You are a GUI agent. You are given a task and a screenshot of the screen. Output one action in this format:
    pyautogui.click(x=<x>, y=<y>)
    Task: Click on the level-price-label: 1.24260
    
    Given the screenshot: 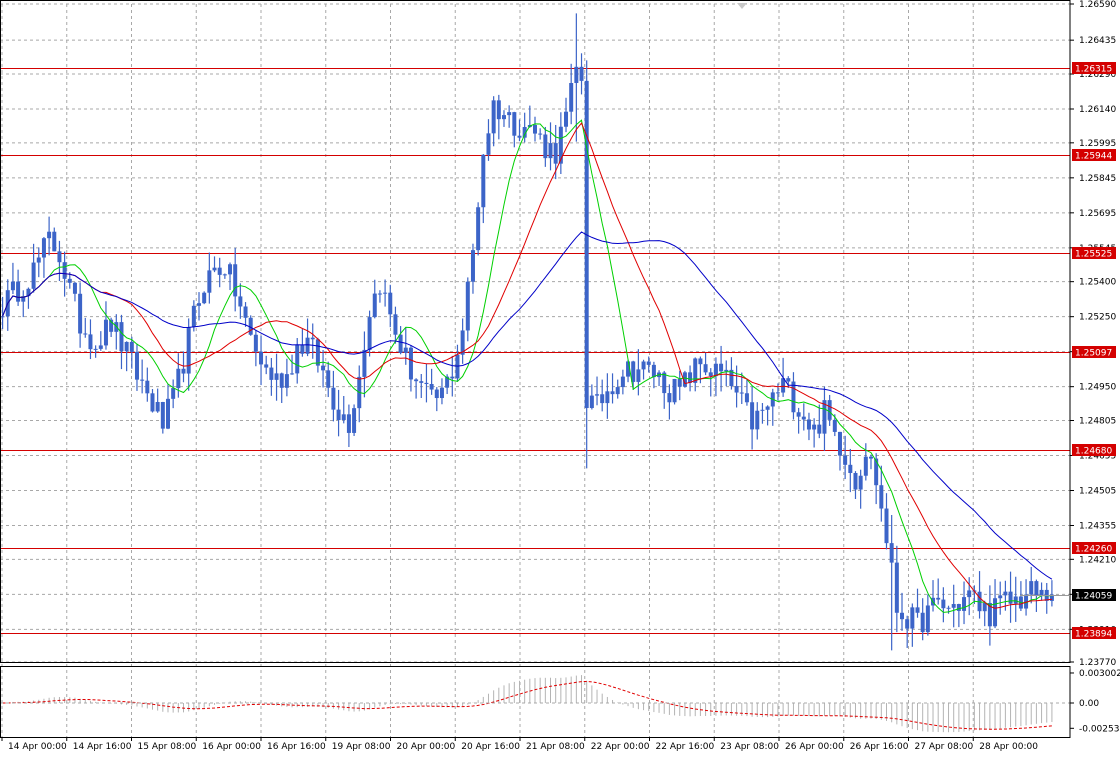 What is the action you would take?
    pyautogui.click(x=1093, y=550)
    